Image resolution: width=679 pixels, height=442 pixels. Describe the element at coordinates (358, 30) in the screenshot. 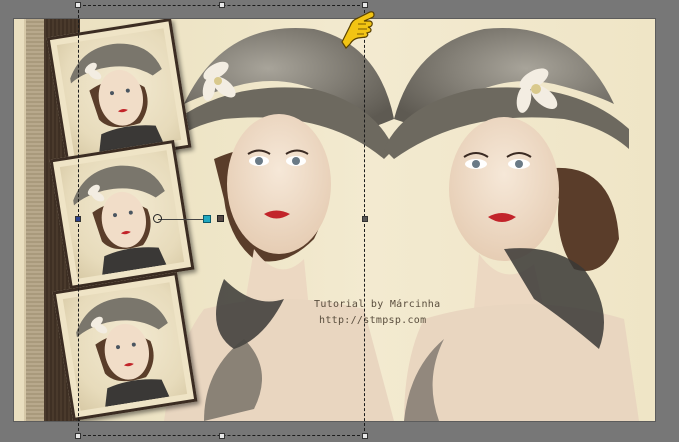

I see `hand-pointer-icon` at that location.